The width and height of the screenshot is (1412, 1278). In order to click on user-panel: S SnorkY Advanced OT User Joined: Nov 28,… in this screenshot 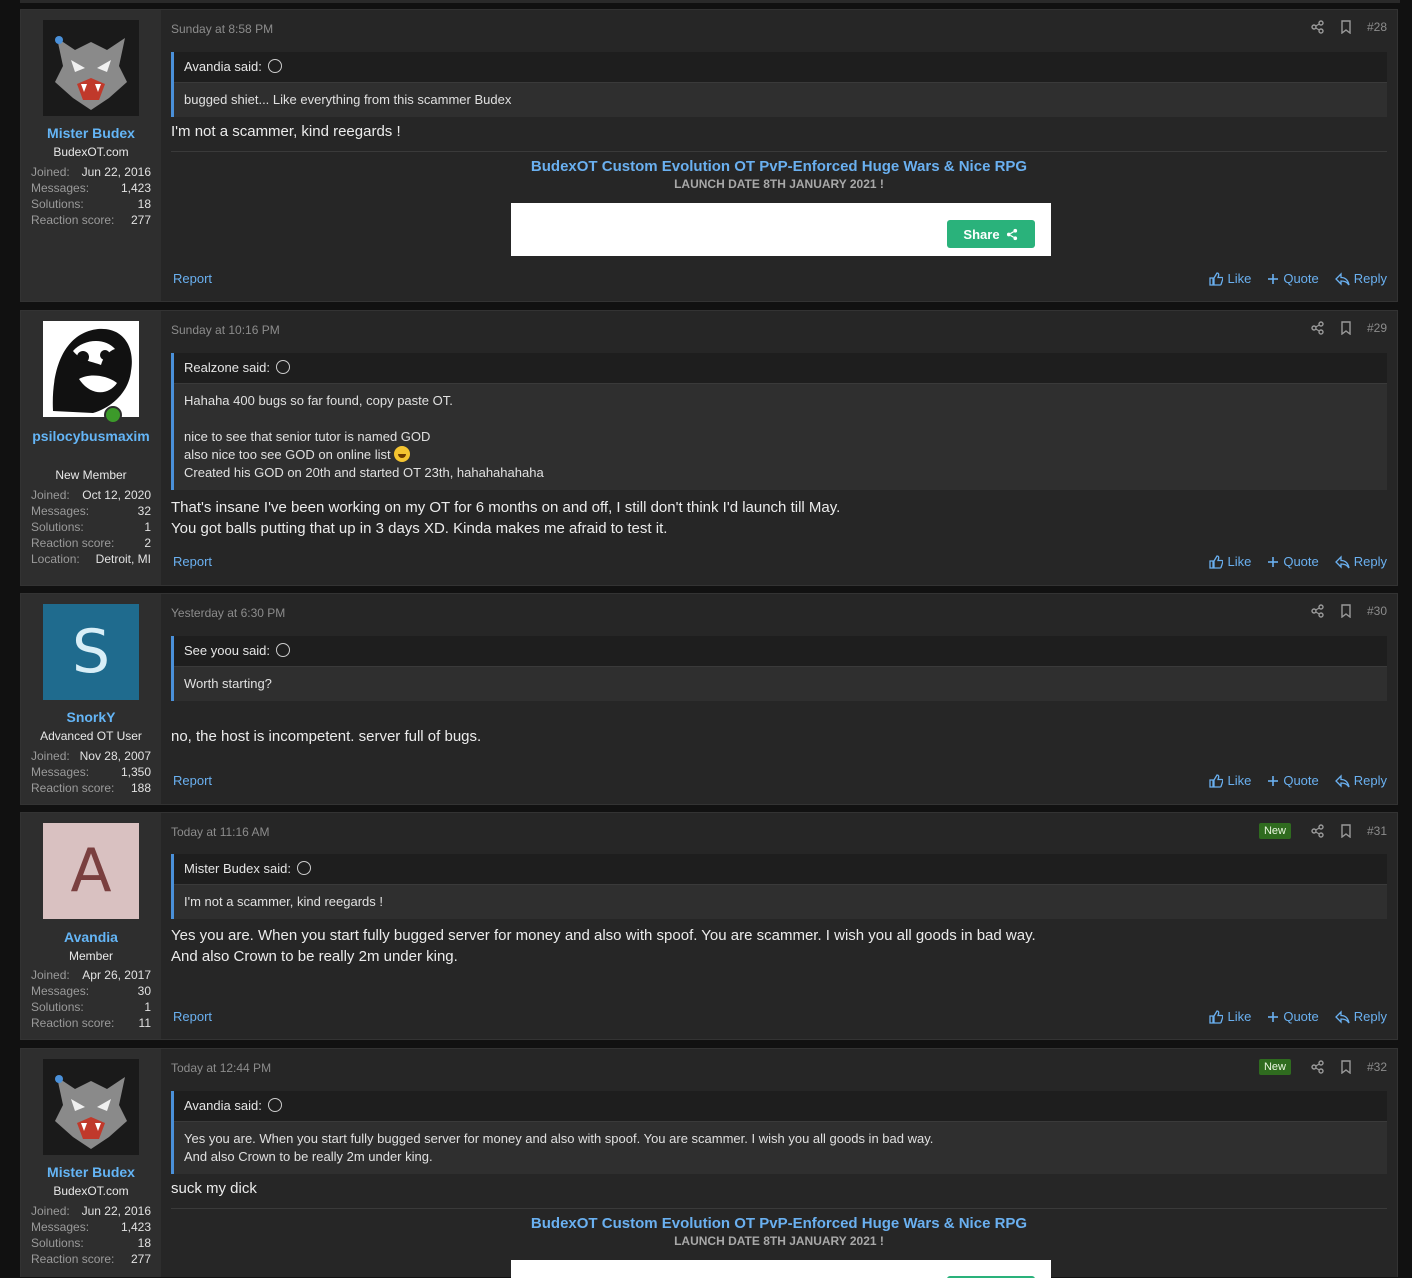, I will do `click(91, 699)`.